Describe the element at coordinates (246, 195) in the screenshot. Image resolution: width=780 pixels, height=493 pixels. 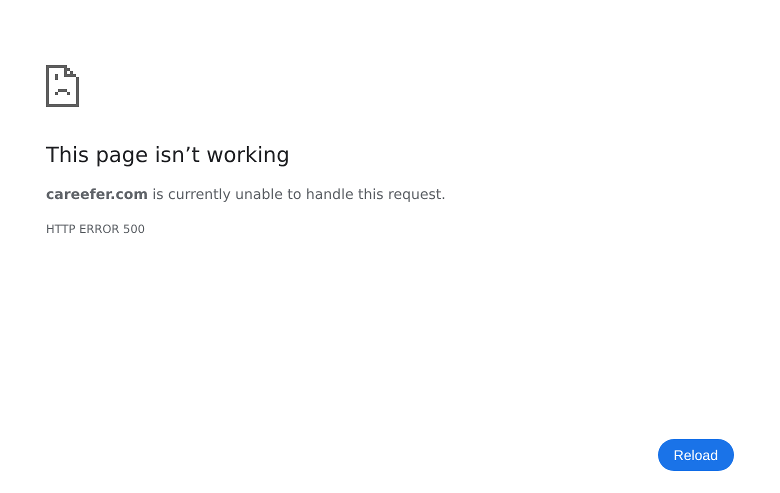
I see `error-message: careefer.com is currently unable to handle this request.` at that location.